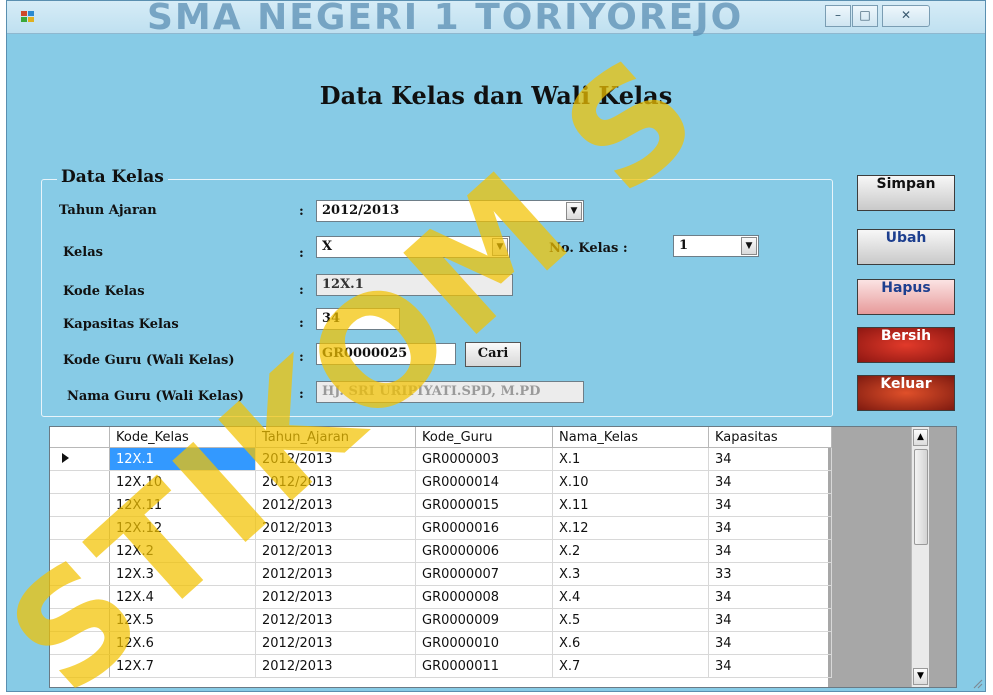 This screenshot has width=993, height=695. Describe the element at coordinates (977, 683) in the screenshot. I see `resize-grip-icon` at that location.